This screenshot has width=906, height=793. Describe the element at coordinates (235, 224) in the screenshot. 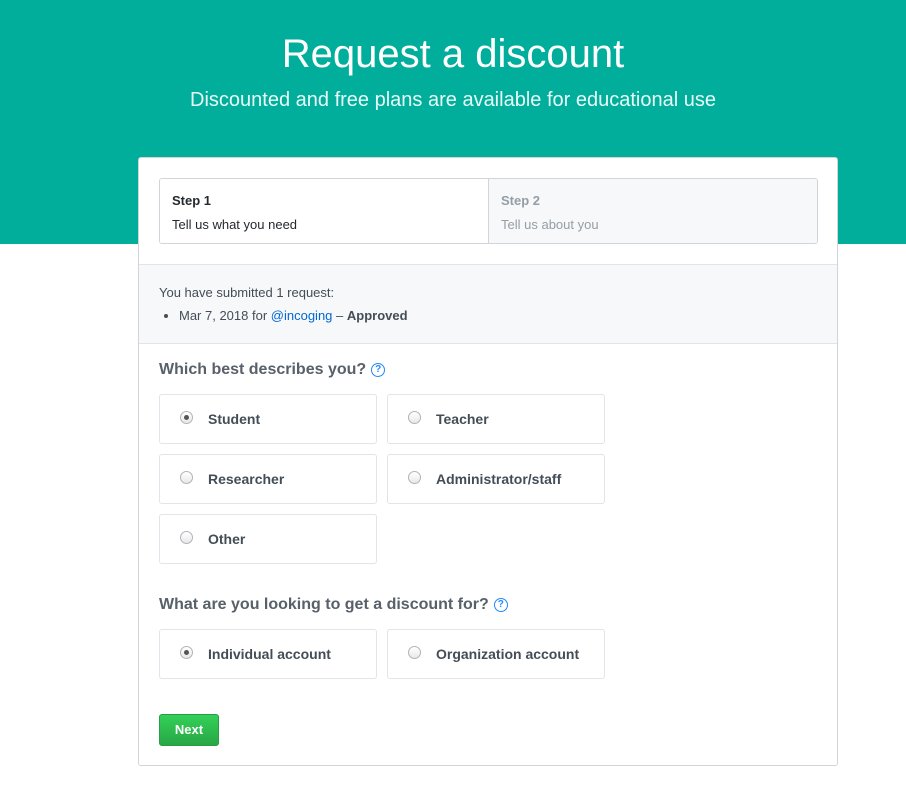

I see `step-1-description: Tell us what you need` at that location.